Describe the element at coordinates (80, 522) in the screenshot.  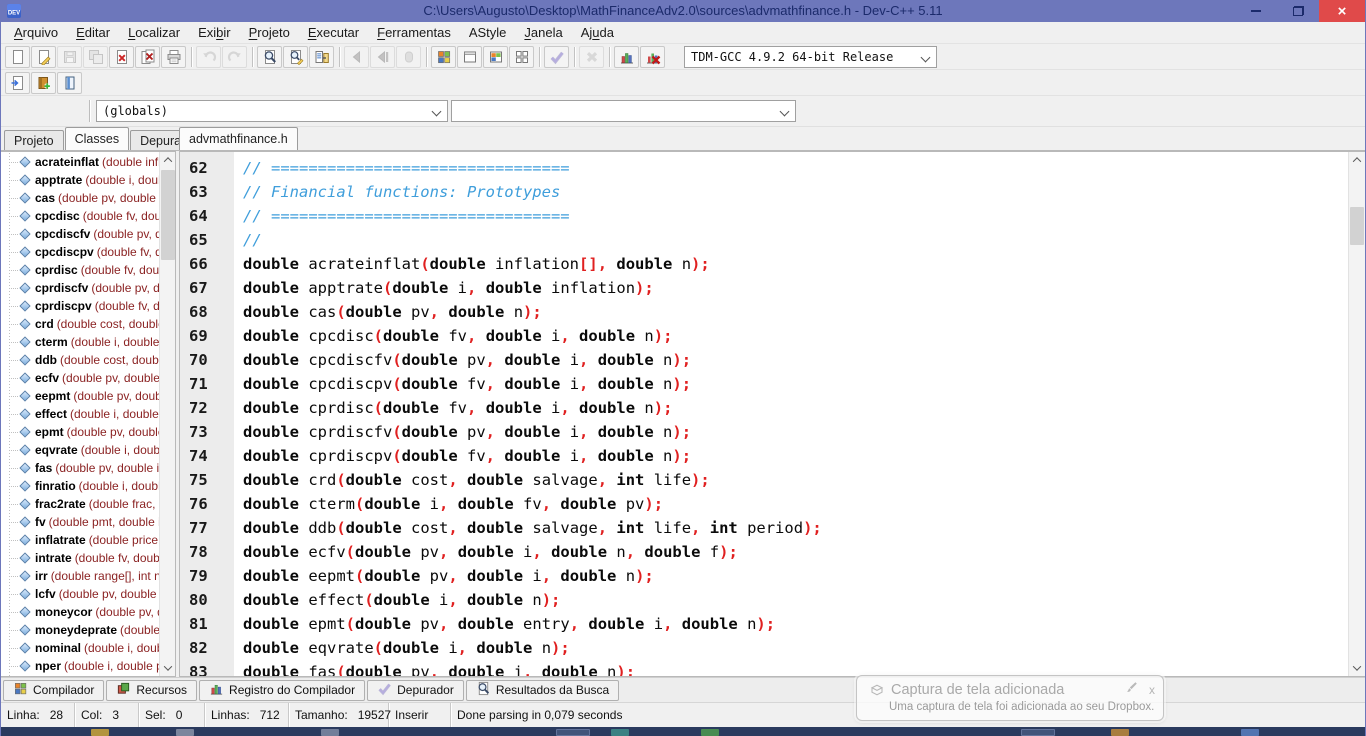
I see `class-browser-item-fv: fv(double pmt, double i, double n)` at that location.